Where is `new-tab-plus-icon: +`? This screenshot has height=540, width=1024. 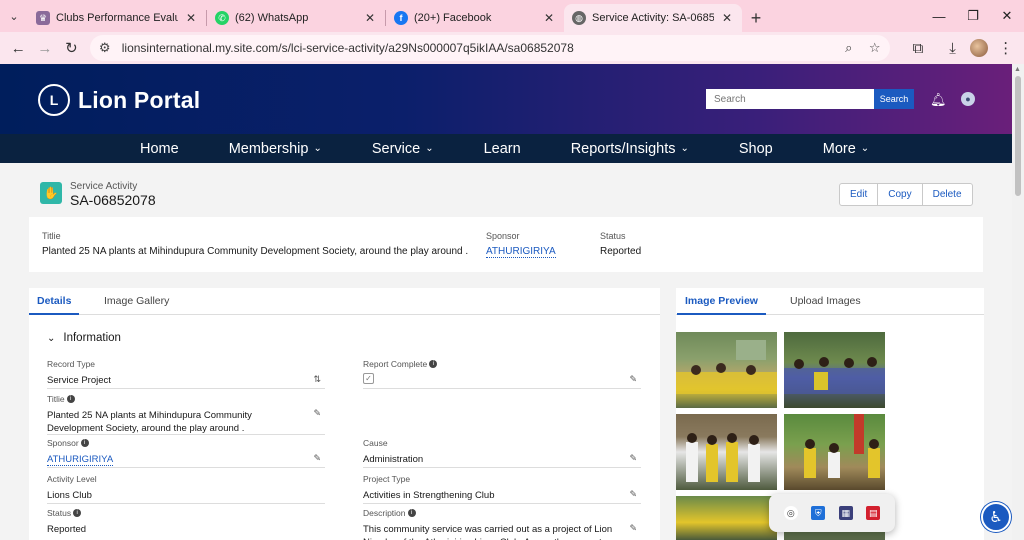
new-tab-plus-icon: + is located at coordinates (756, 18).